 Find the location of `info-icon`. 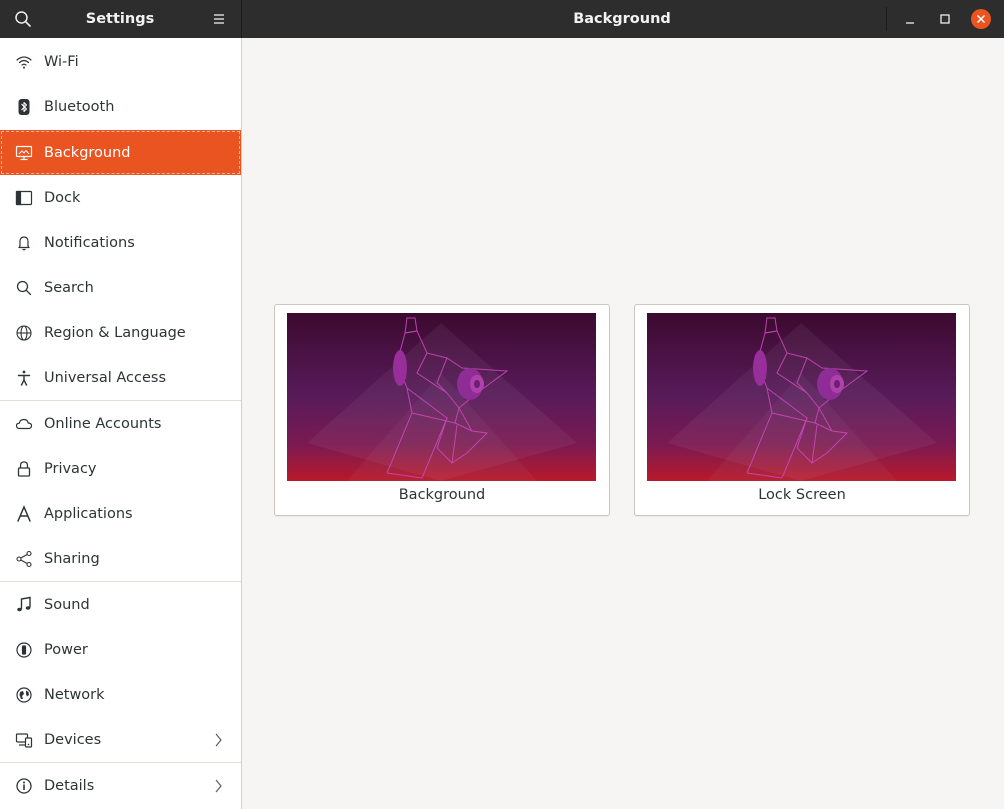

info-icon is located at coordinates (24, 786).